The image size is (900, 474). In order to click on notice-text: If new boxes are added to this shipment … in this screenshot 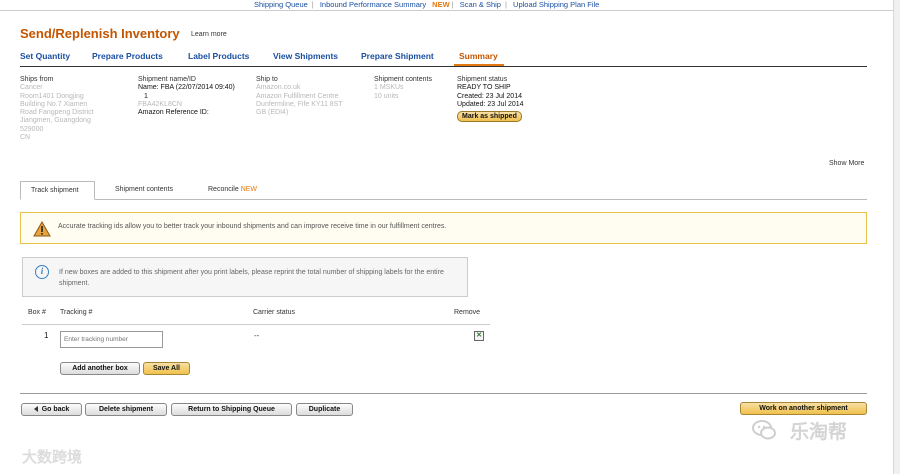, I will do `click(251, 278)`.